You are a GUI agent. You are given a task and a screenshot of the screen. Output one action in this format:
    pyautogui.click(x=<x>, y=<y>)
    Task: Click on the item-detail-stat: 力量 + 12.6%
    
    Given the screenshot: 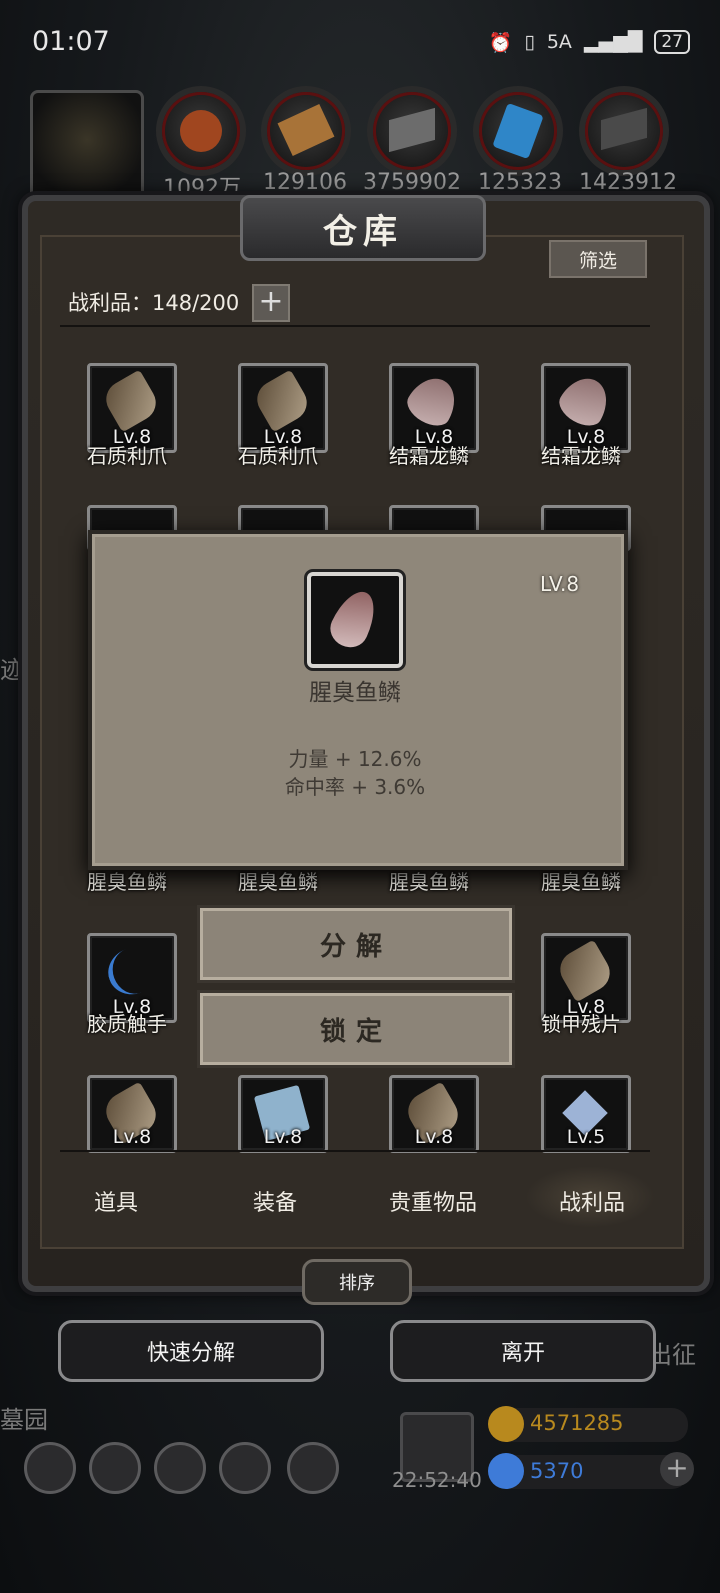 What is the action you would take?
    pyautogui.click(x=355, y=759)
    